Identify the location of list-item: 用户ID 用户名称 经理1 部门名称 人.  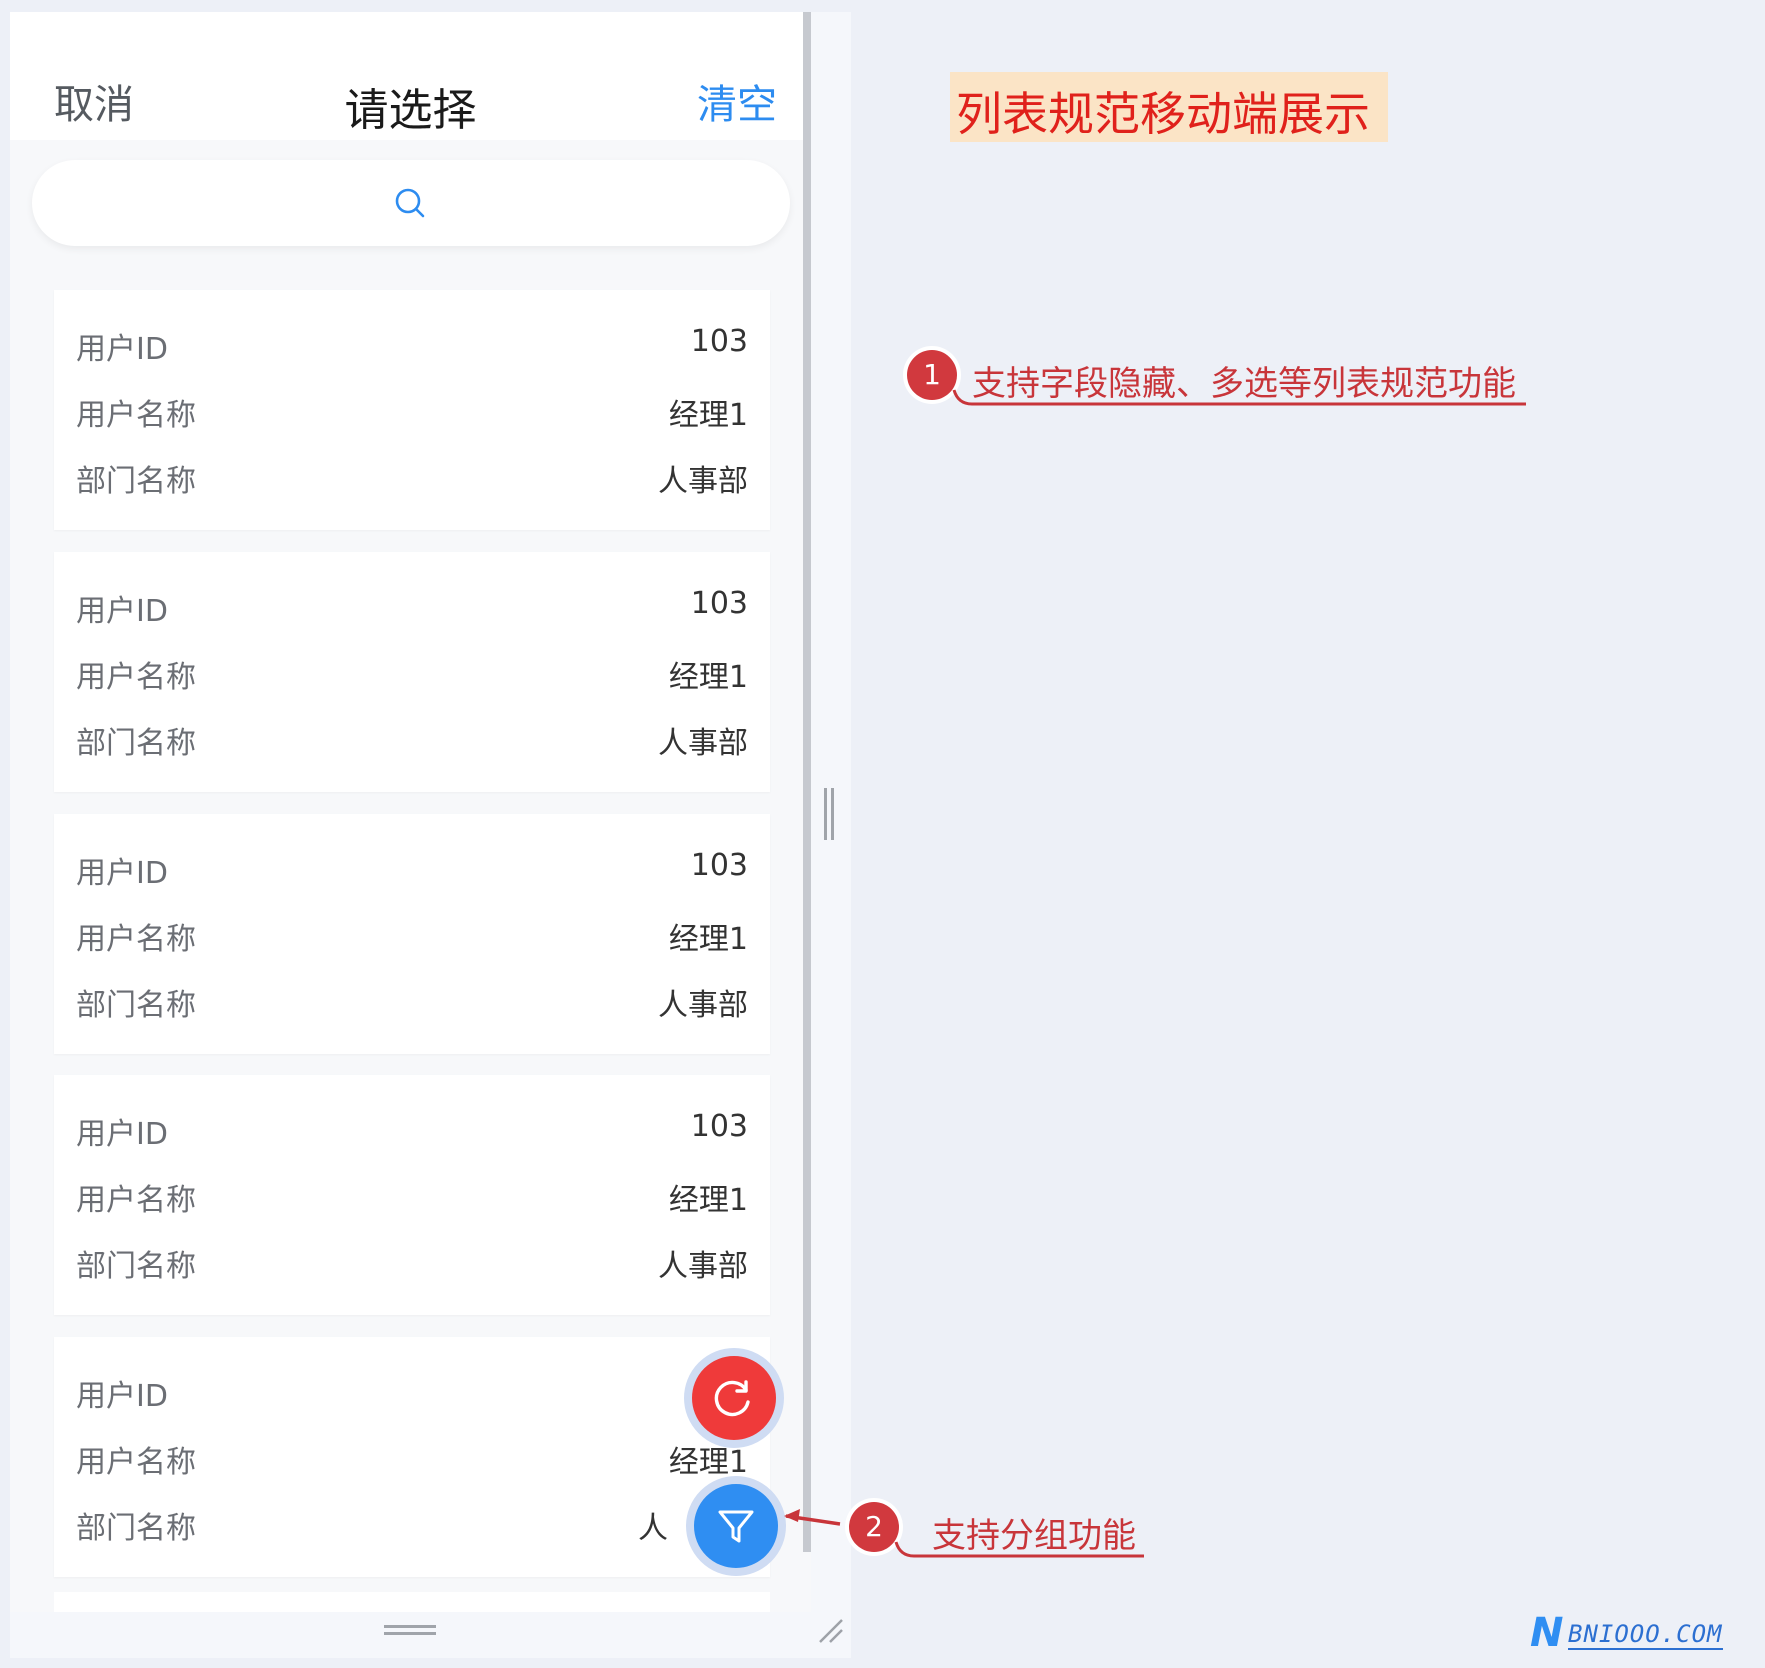
(412, 1457).